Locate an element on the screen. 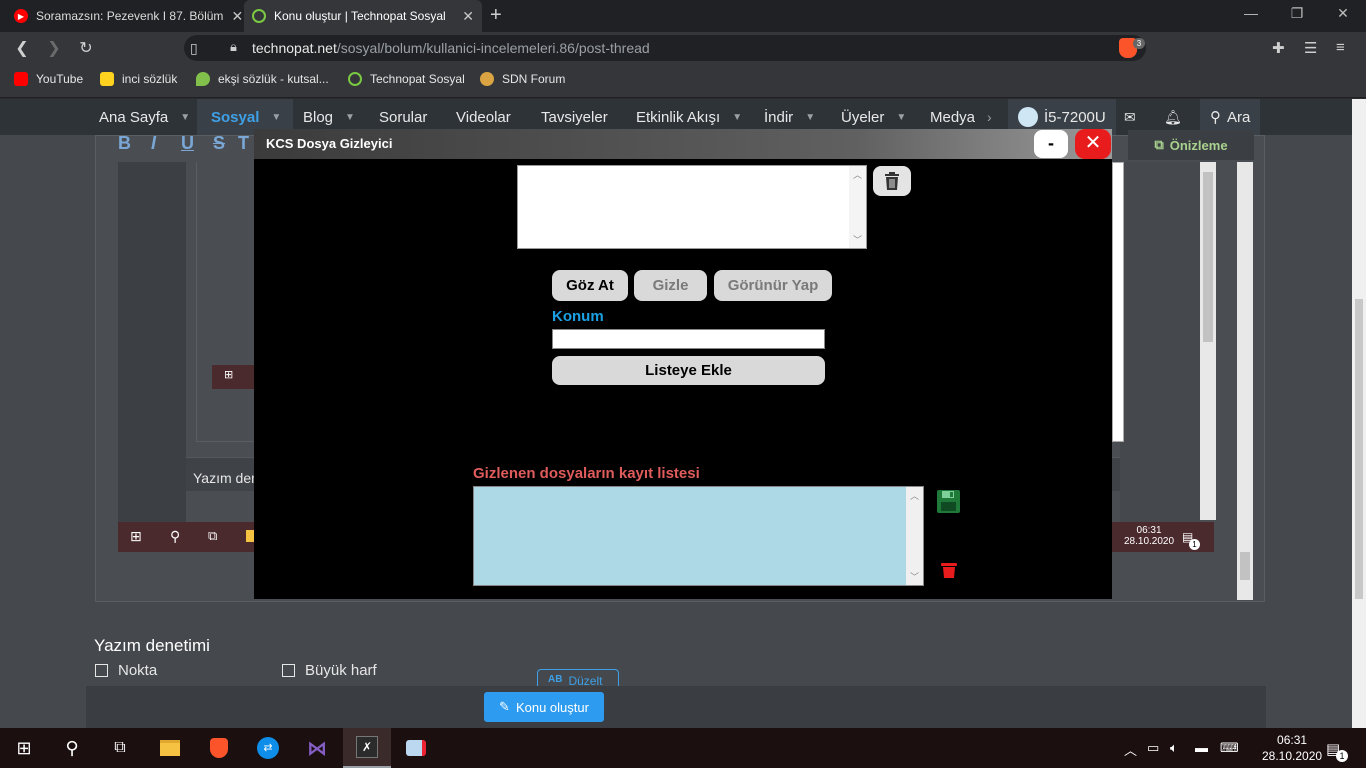 This screenshot has width=1366, height=768. taskbar-clock: 06:31 28.10.2020 is located at coordinates (1292, 748).